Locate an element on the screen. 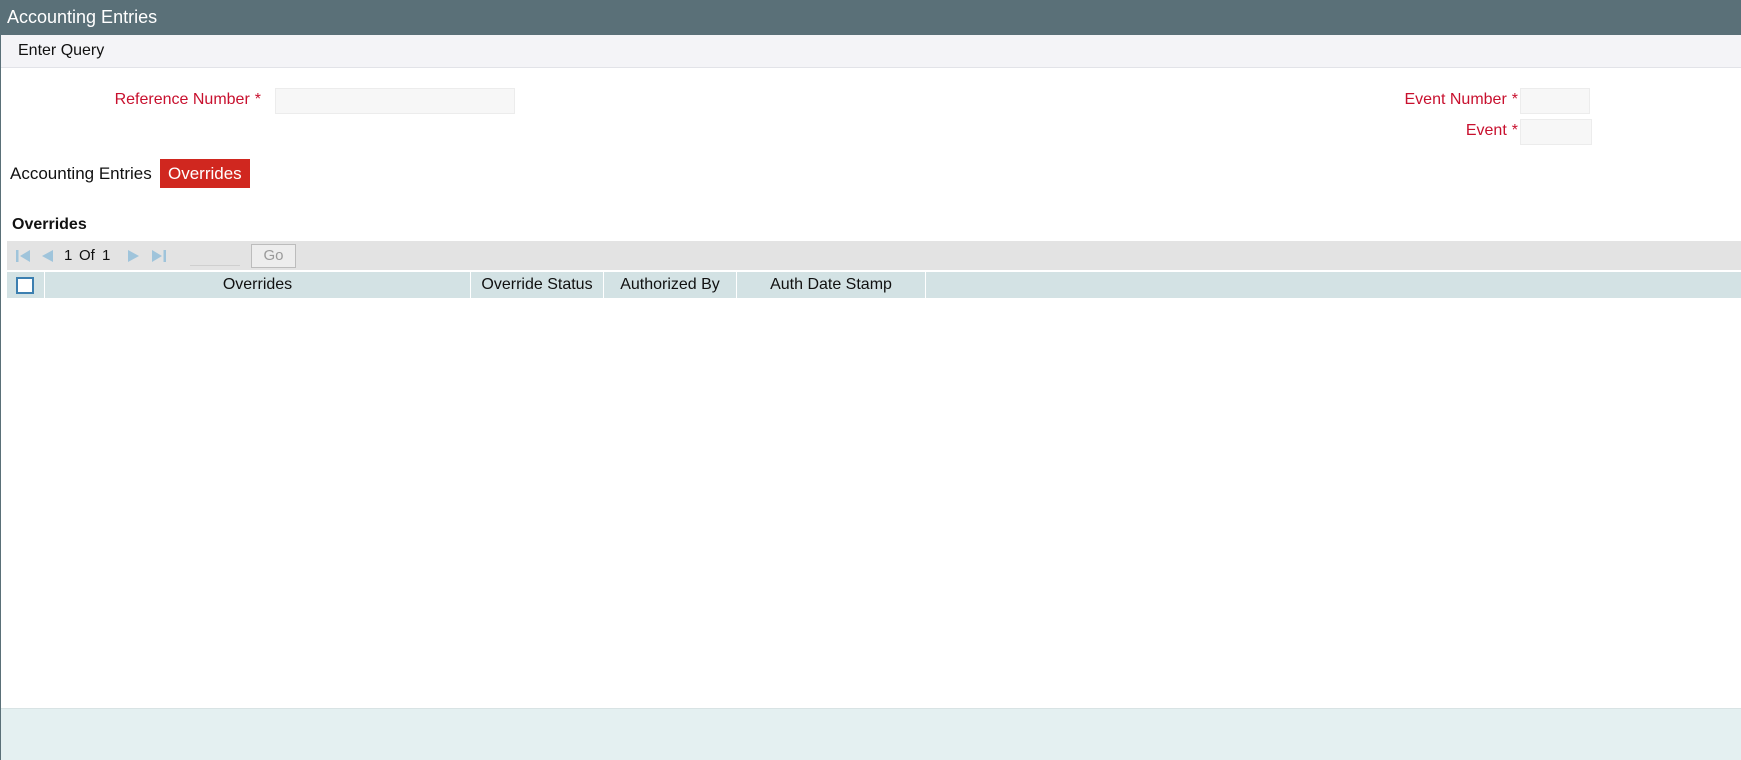 This screenshot has width=1741, height=760. reference-number-label-text: Reference Number is located at coordinates (182, 99).